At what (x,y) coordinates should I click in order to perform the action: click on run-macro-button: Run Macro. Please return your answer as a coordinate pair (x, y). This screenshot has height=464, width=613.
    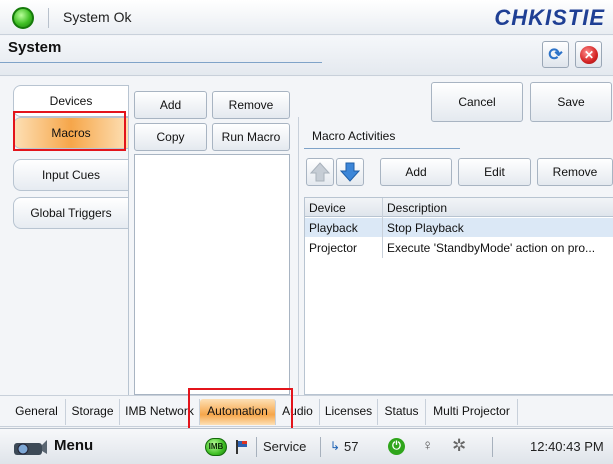
    Looking at the image, I should click on (251, 137).